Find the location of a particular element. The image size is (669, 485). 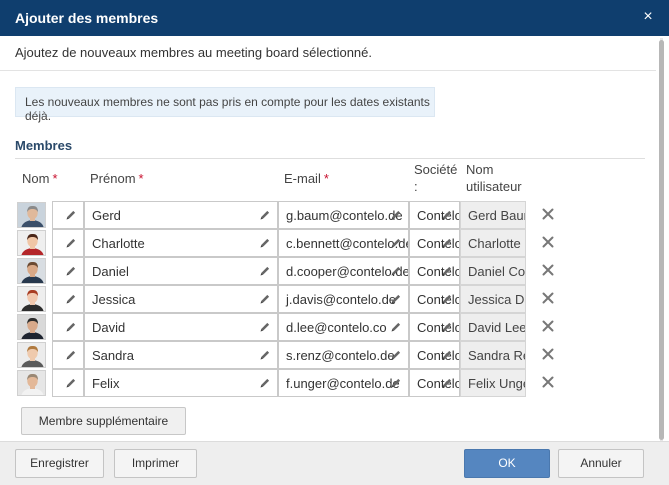

first-name-field-value: Felix is located at coordinates (106, 383).